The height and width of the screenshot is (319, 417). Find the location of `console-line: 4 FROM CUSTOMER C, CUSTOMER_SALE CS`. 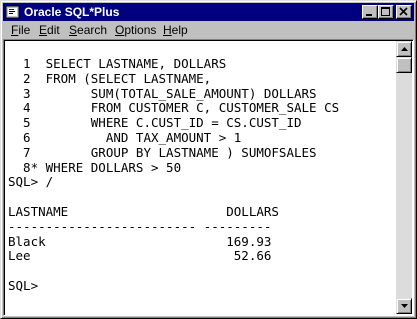

console-line: 4 FROM CUSTOMER C, CUSTOMER_SALE CS is located at coordinates (174, 108).